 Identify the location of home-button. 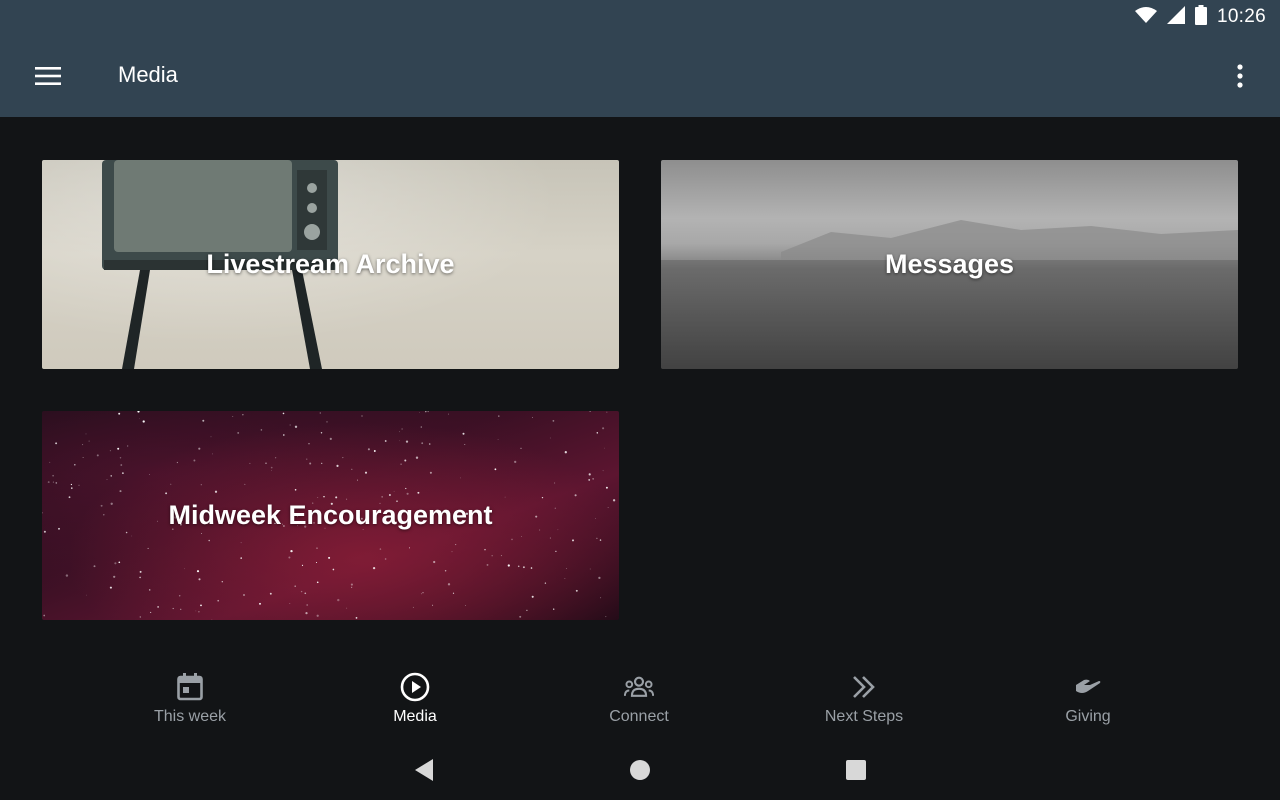
(640, 770).